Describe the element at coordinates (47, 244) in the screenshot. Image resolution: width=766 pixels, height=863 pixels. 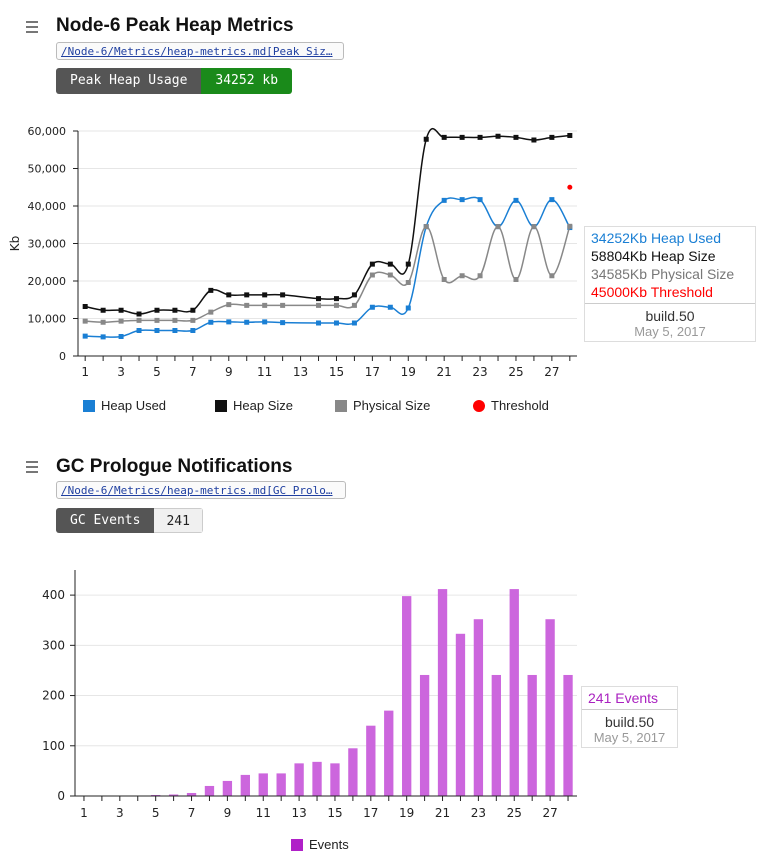
I see `y-tick-label: 30,000` at that location.